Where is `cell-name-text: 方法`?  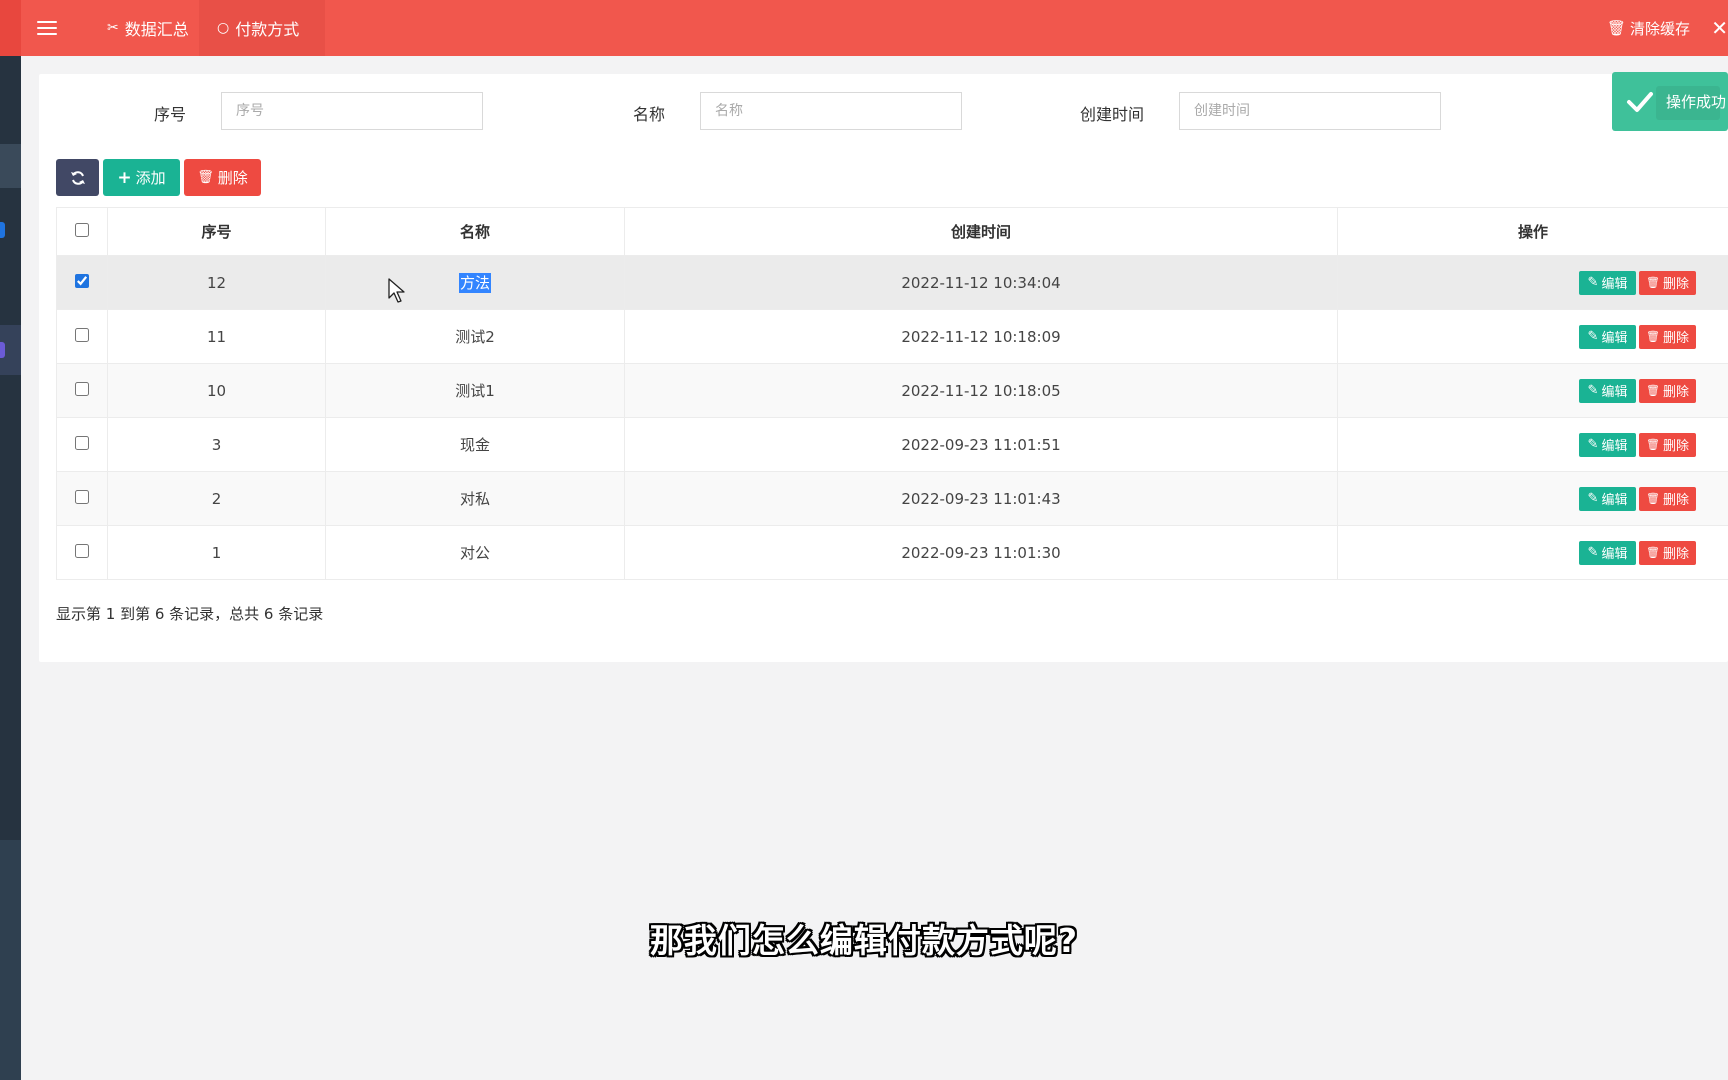
cell-name-text: 方法 is located at coordinates (474, 283).